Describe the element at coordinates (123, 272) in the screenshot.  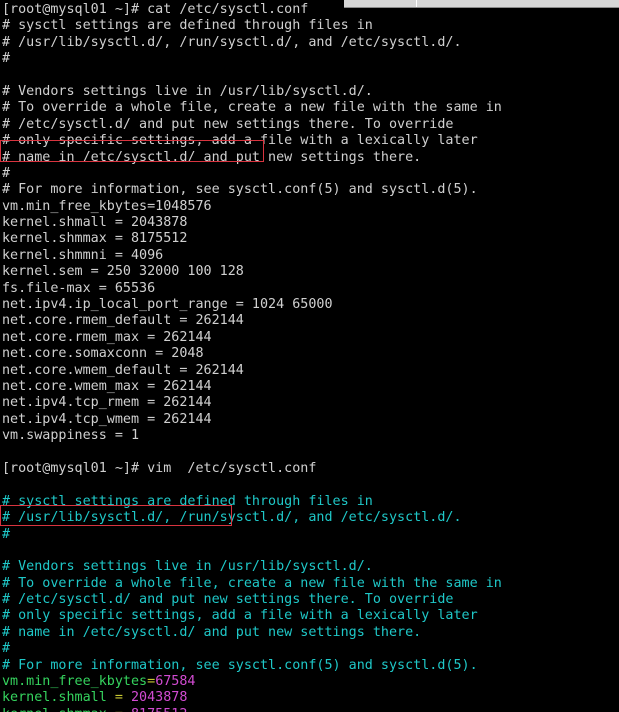
I see `cat-output-line: kernel.sem = 250 32000 100 128` at that location.